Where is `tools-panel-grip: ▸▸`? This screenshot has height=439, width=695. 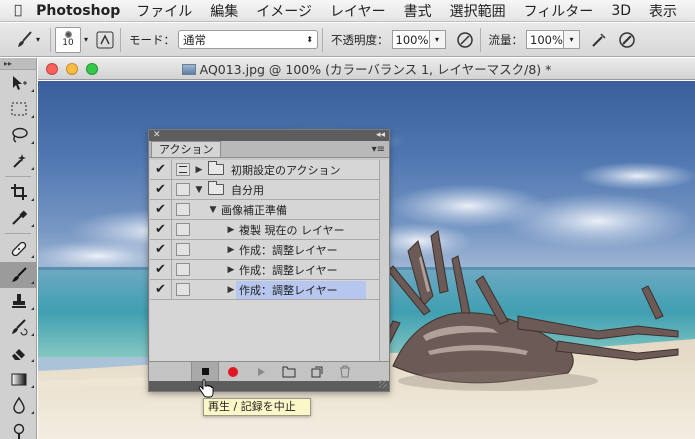
tools-panel-grip: ▸▸ is located at coordinates (18, 64).